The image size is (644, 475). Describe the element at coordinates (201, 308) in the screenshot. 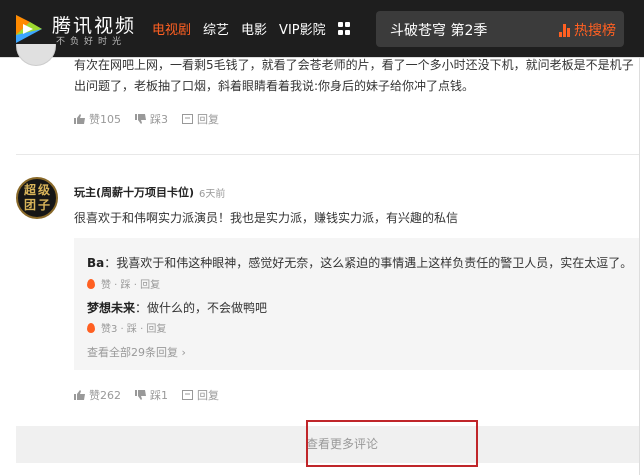

I see `reply-text: ：做什么的，不会做鸭吧` at that location.